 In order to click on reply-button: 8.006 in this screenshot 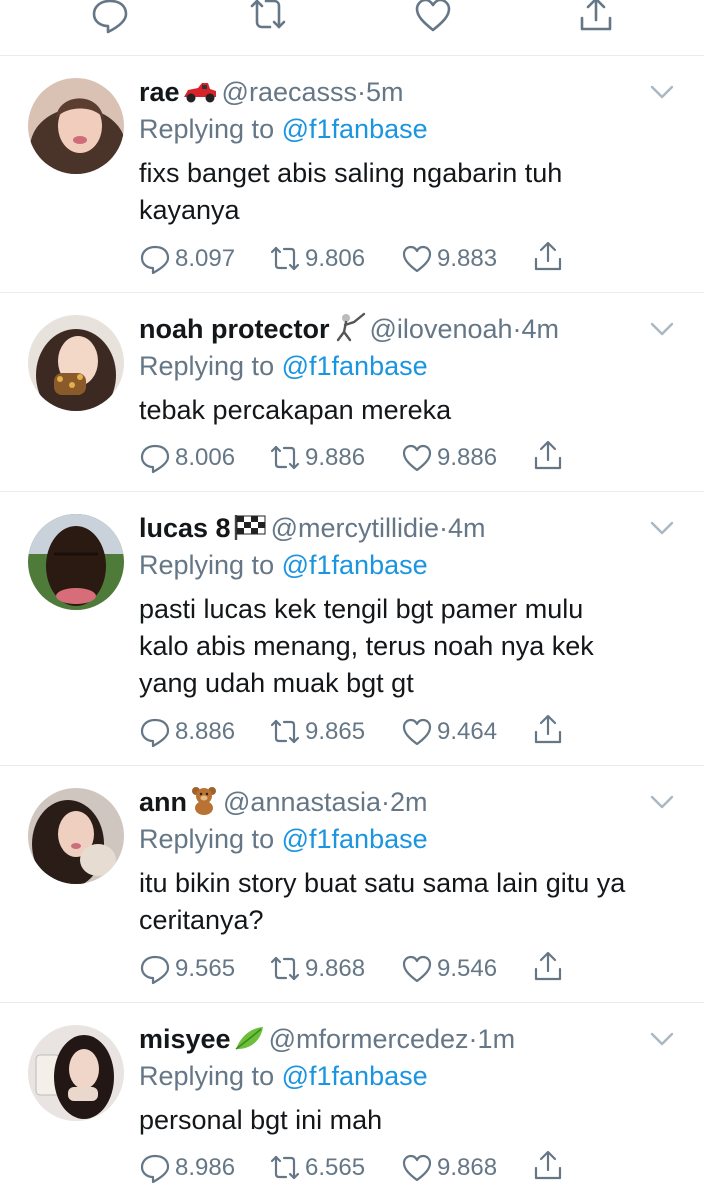, I will do `click(187, 458)`.